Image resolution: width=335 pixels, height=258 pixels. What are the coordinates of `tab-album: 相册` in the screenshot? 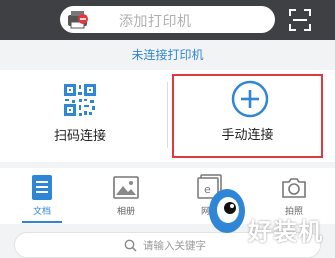 It's located at (126, 196).